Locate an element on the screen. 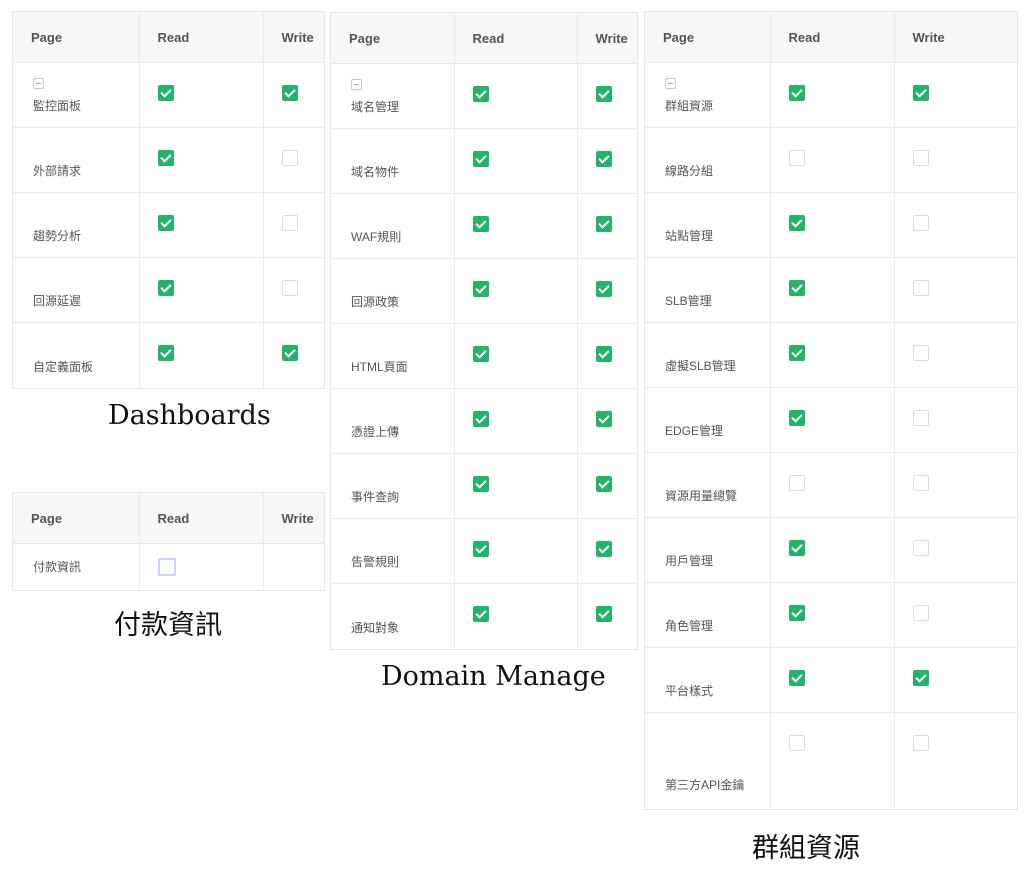  permission-row: SLB管理 is located at coordinates (831, 290).